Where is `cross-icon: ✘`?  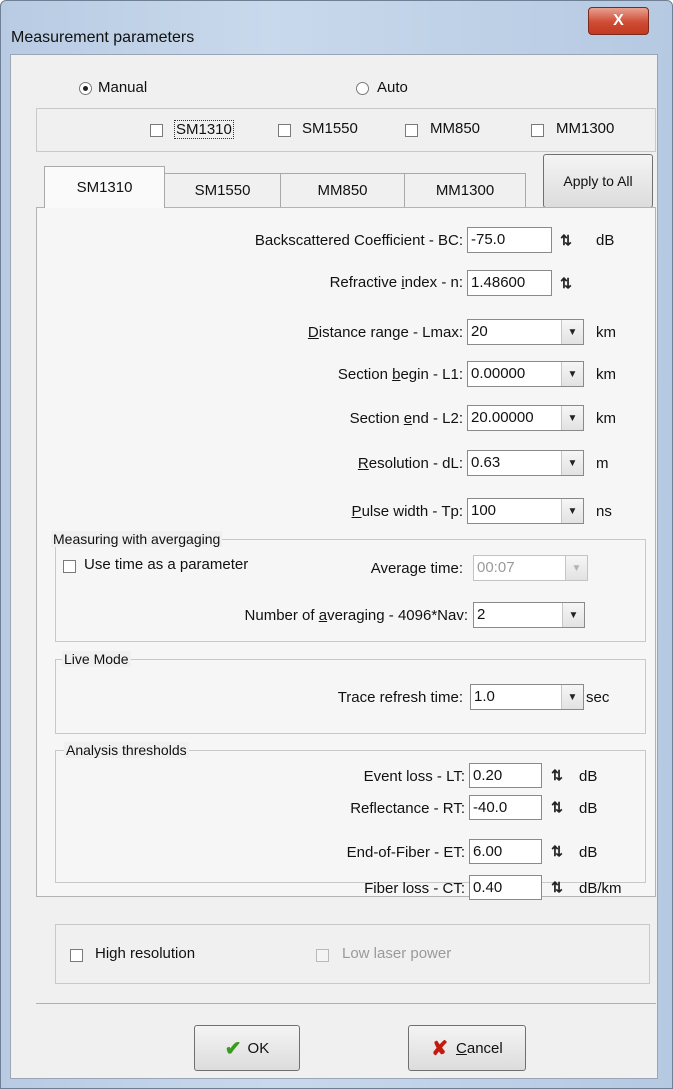 cross-icon: ✘ is located at coordinates (440, 1048).